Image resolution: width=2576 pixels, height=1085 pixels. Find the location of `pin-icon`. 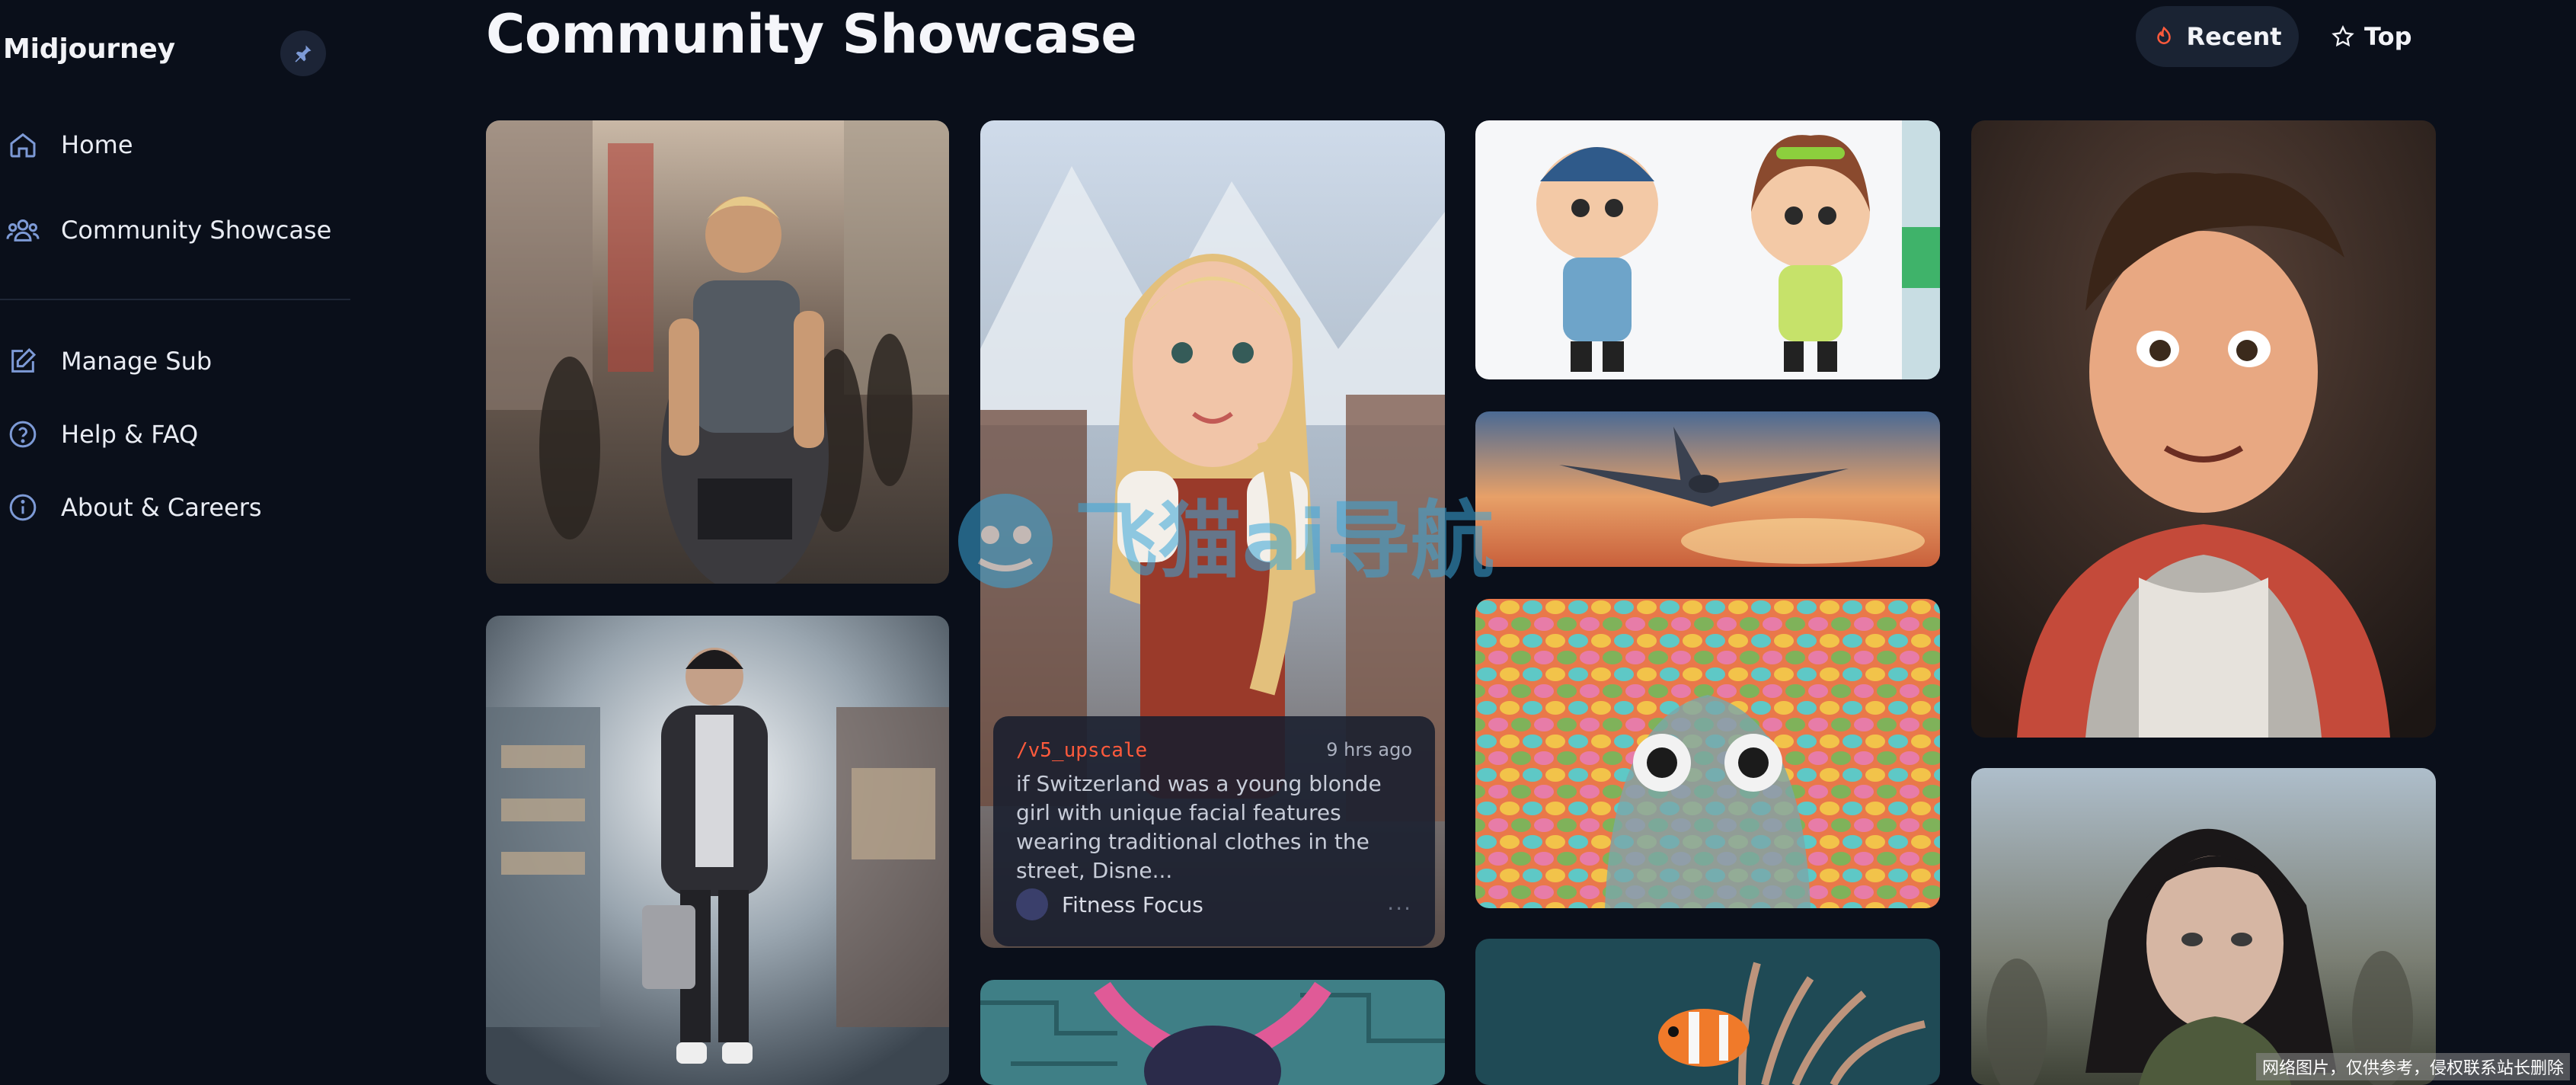

pin-icon is located at coordinates (304, 53).